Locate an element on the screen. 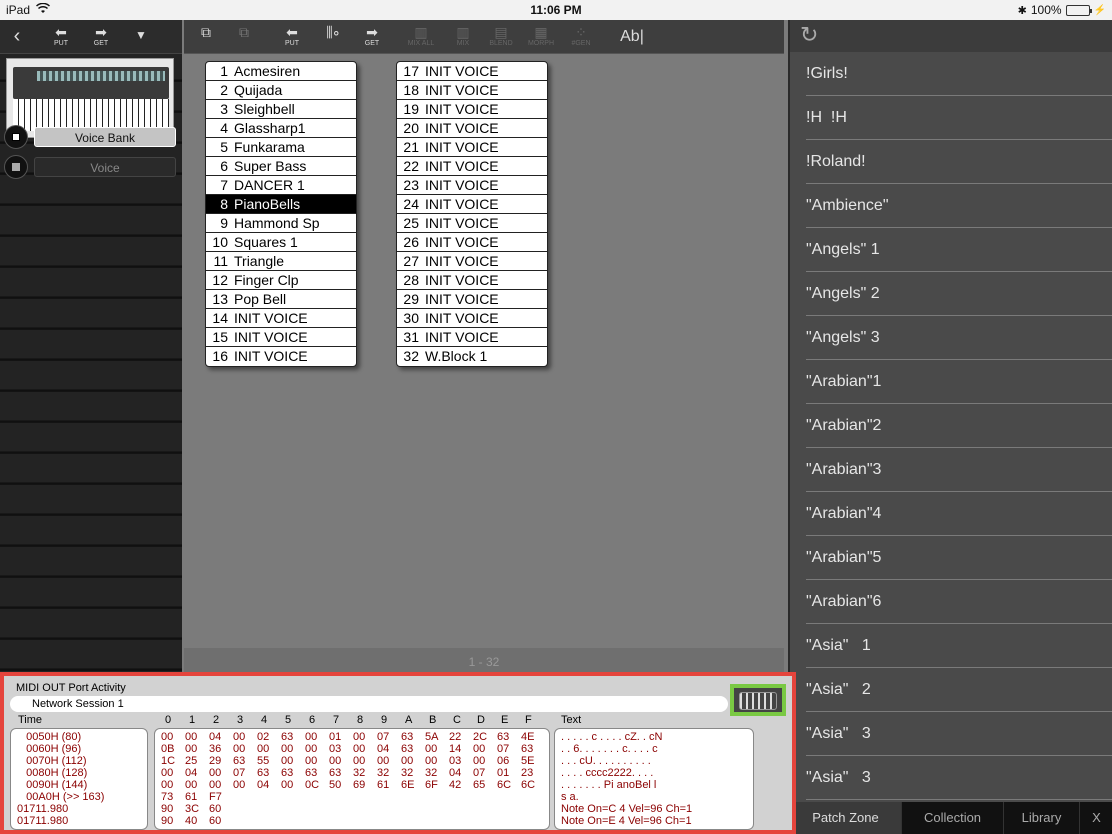  voice-row: 18 INIT VOICE is located at coordinates (472, 90).